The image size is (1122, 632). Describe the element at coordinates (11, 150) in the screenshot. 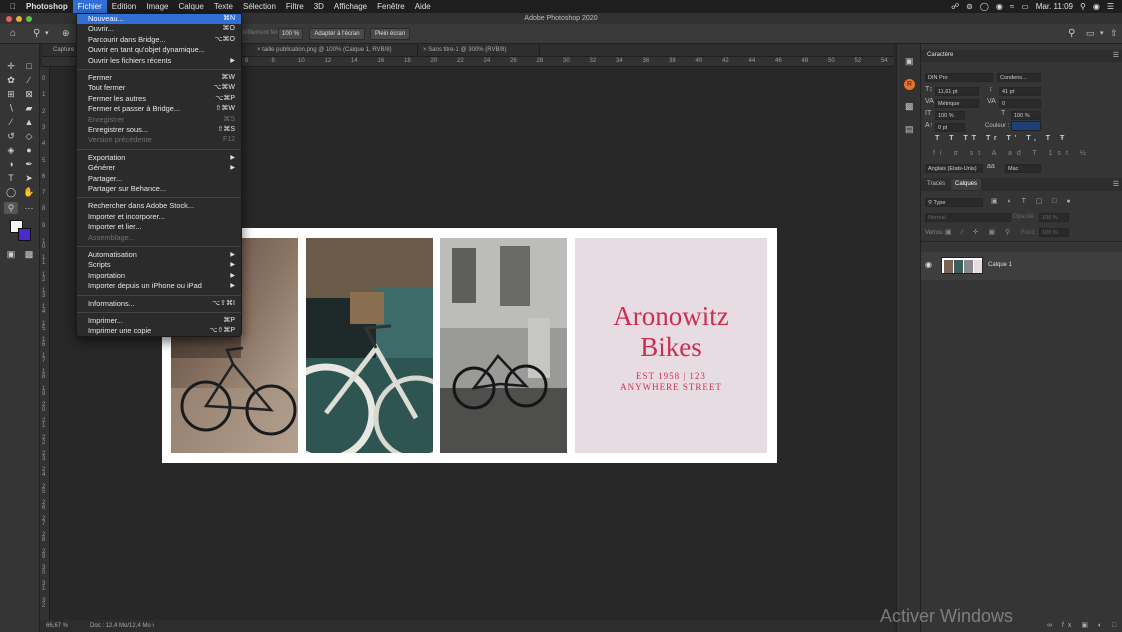

I see `bucket-tool-icon: ◈` at that location.